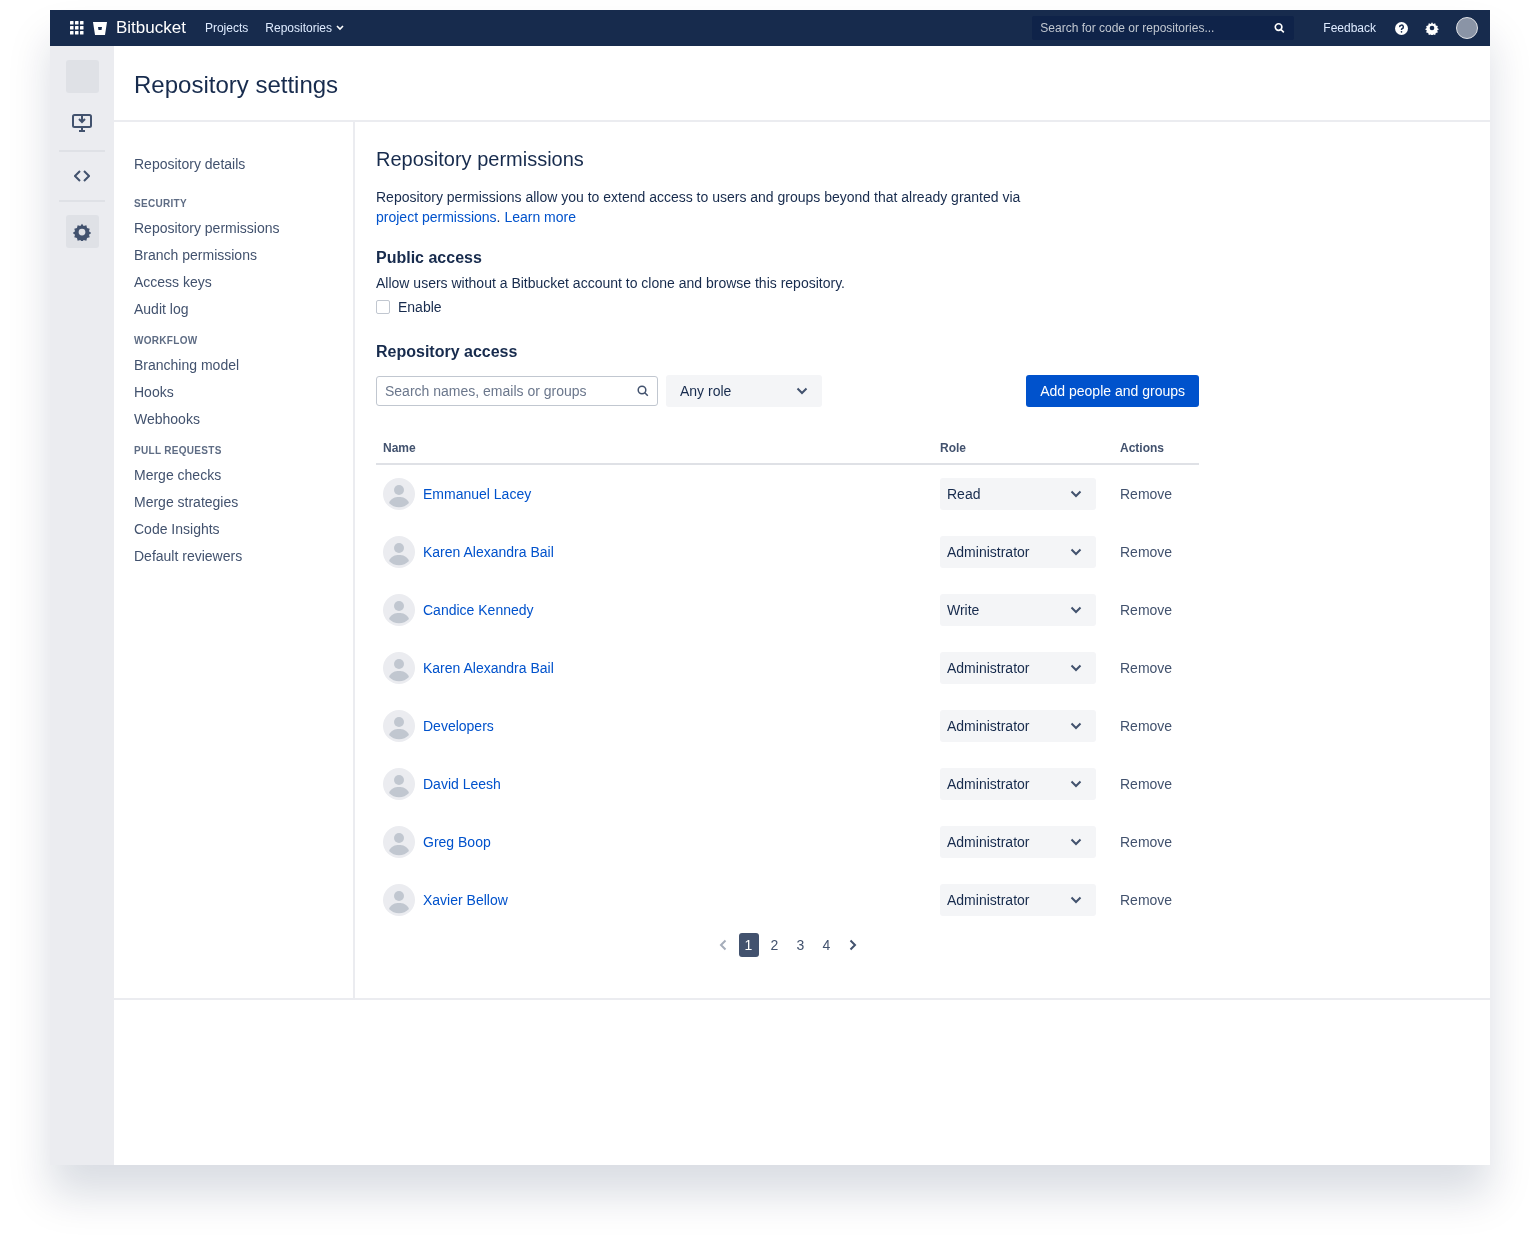 This screenshot has height=1256, width=1540. Describe the element at coordinates (480, 159) in the screenshot. I see `section-title: Repository permissions` at that location.